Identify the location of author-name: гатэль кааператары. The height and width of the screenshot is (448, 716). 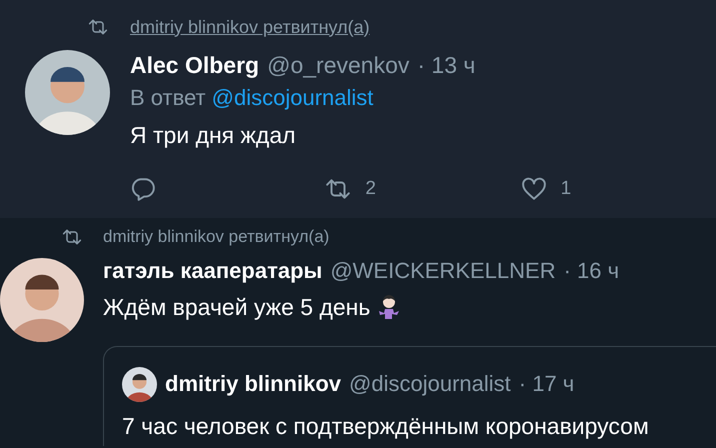
(212, 271).